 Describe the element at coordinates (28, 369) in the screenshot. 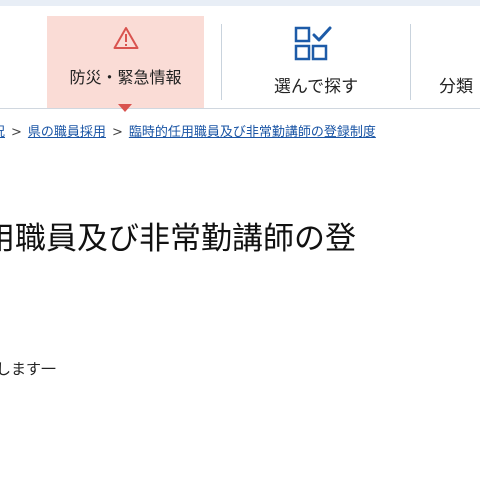

I see `body-text: します一` at that location.